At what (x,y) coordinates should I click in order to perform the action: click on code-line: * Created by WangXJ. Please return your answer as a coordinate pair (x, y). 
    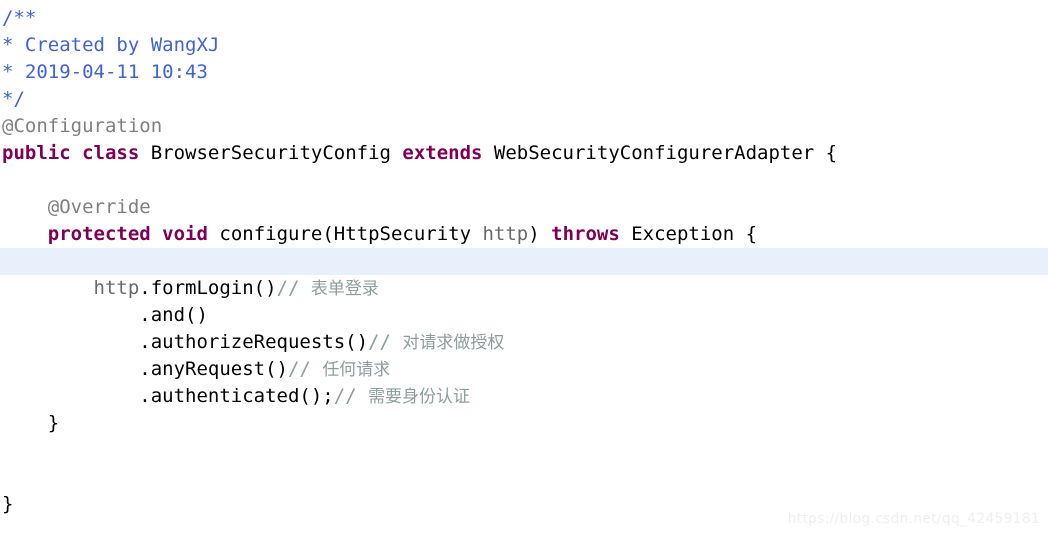
    Looking at the image, I should click on (524, 45).